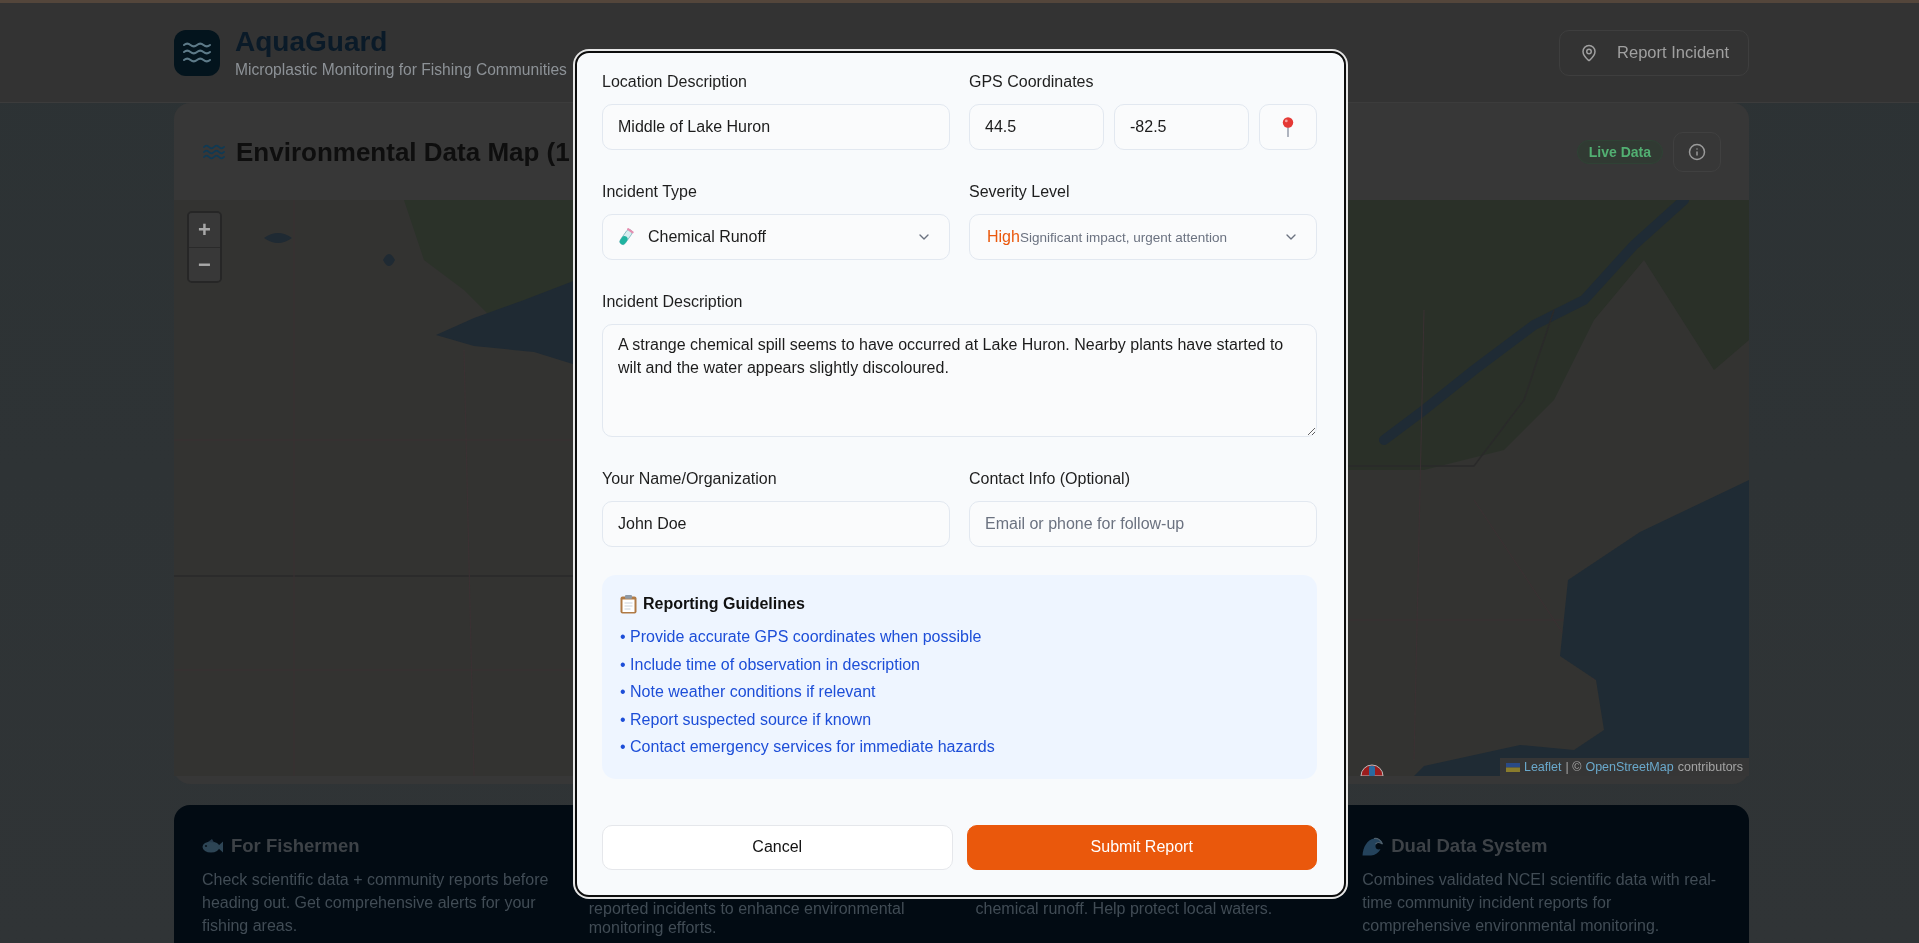  Describe the element at coordinates (376, 903) in the screenshot. I see `info-card-text: Check scientific data + community reports before heading out. Get comprehensive alerts for your fishing areas.` at that location.